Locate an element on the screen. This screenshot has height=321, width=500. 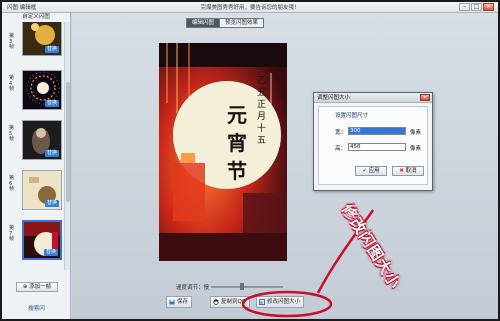
tips-link: 搜索闪 is located at coordinates (36, 308).